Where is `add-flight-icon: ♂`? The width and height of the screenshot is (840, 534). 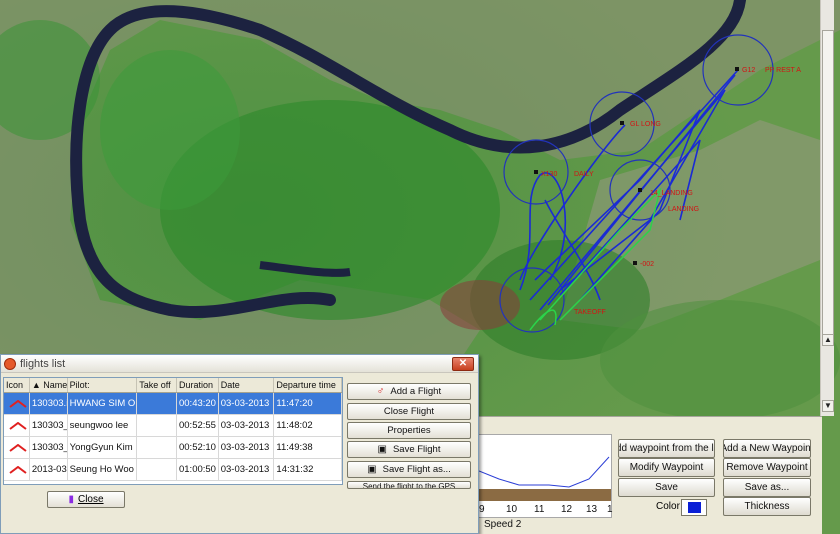 add-flight-icon: ♂ is located at coordinates (380, 391).